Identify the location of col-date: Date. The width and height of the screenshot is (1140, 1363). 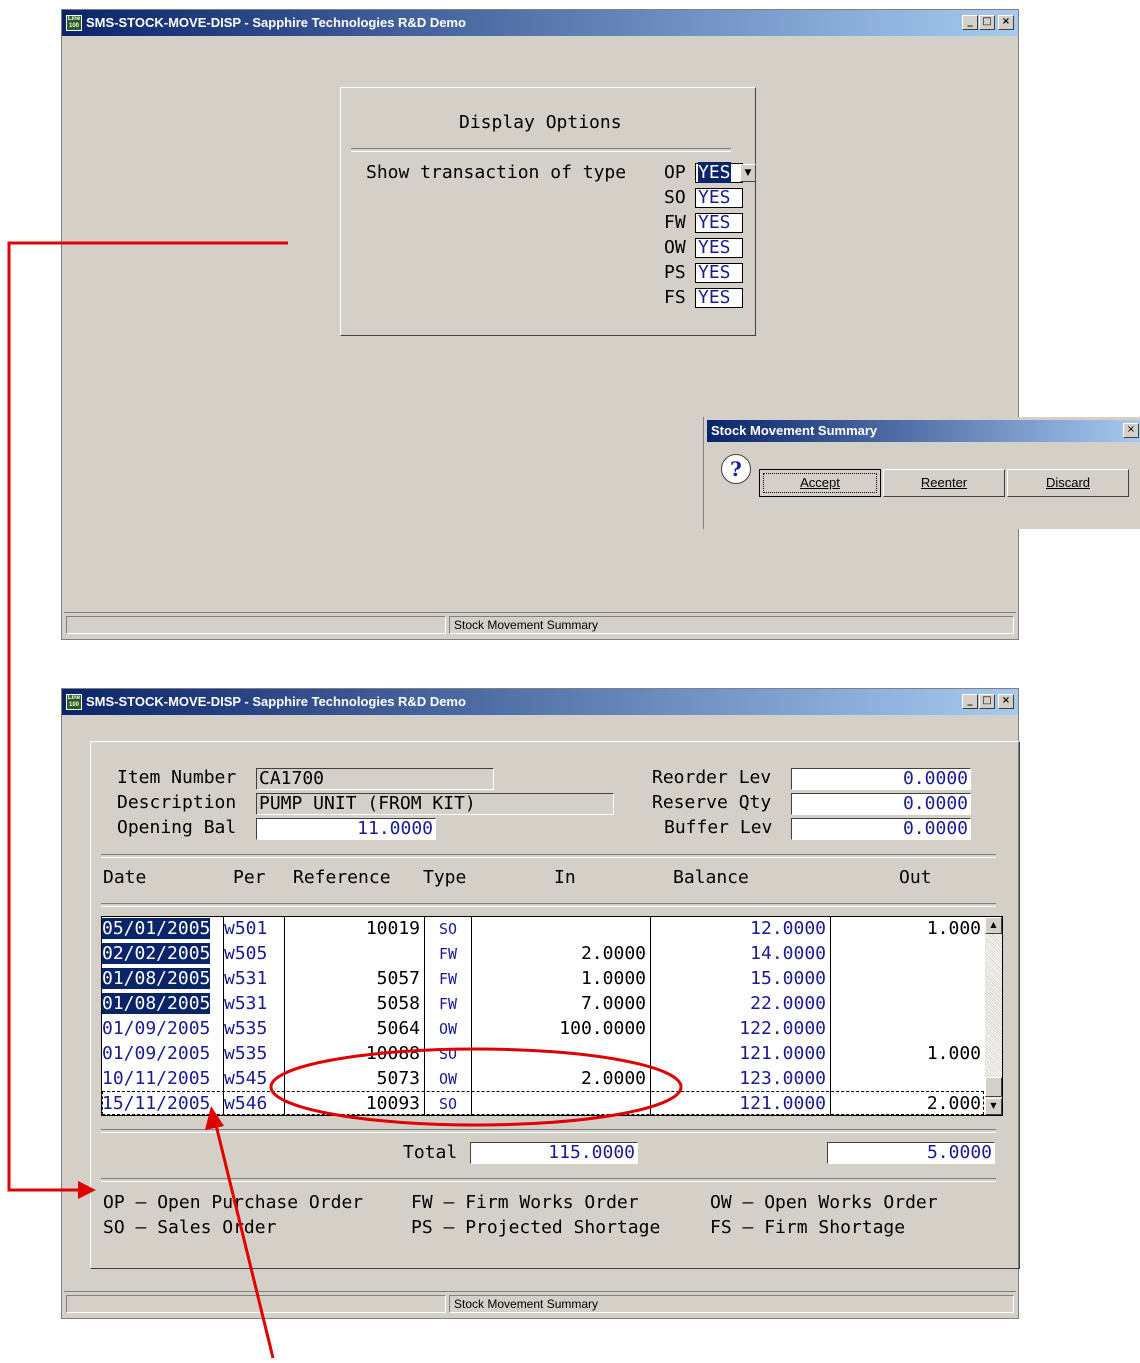
(125, 877).